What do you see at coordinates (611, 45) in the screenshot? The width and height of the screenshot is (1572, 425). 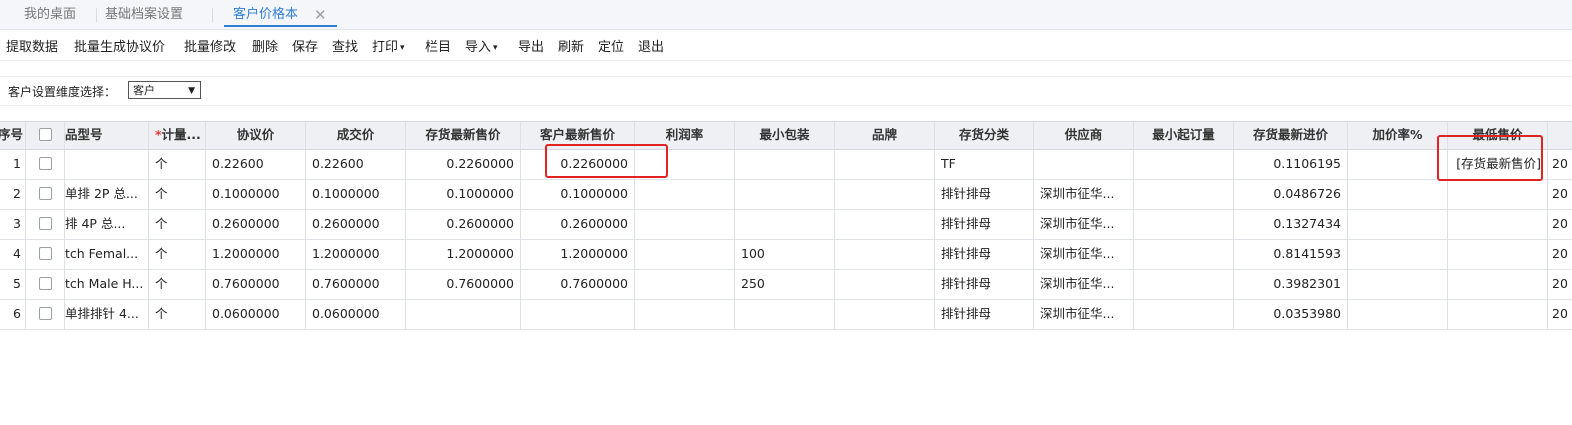 I see `locate-button: 定位` at bounding box center [611, 45].